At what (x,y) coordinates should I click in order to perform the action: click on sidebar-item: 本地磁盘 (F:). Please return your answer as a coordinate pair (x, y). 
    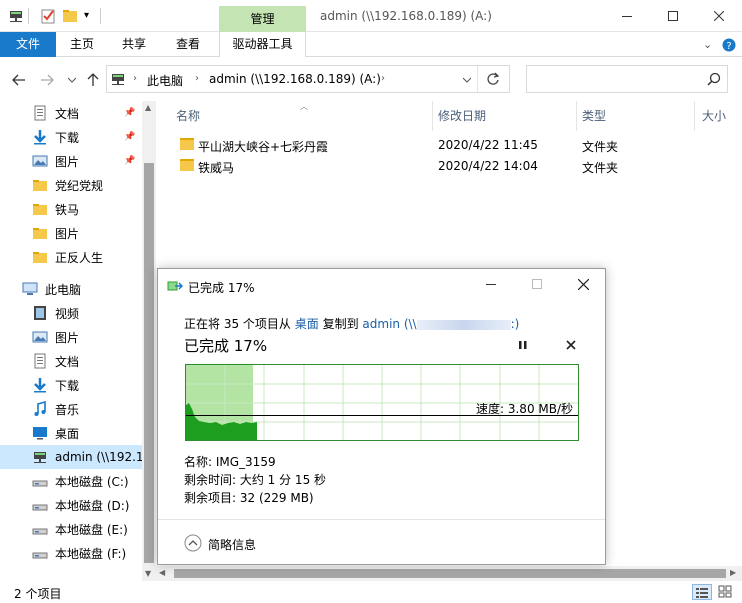
    Looking at the image, I should click on (71, 553).